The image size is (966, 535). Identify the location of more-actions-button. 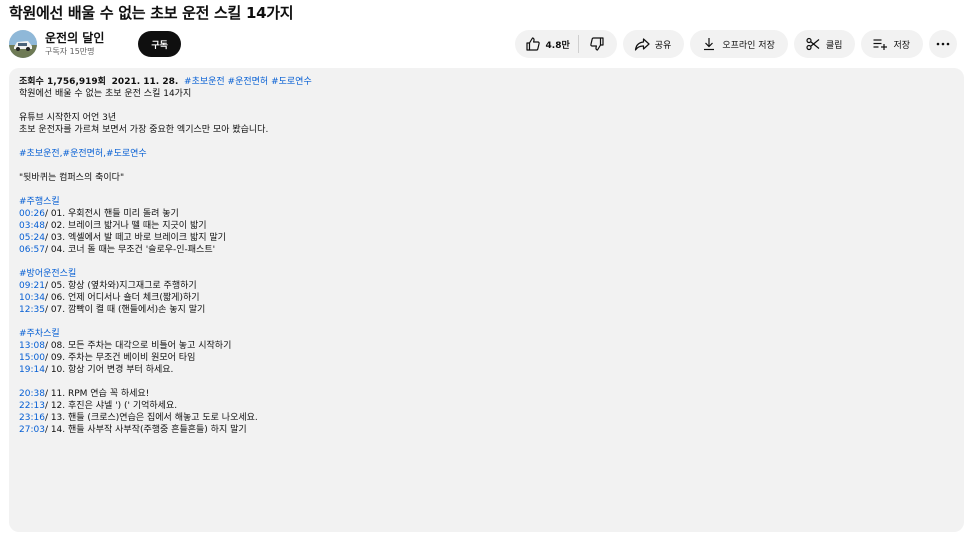
(943, 44).